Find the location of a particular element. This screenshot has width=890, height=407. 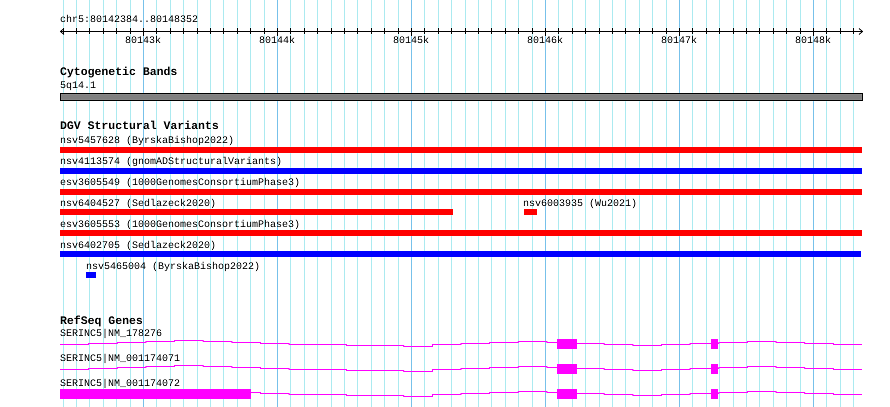

band-label: 5q14.1 is located at coordinates (78, 86).